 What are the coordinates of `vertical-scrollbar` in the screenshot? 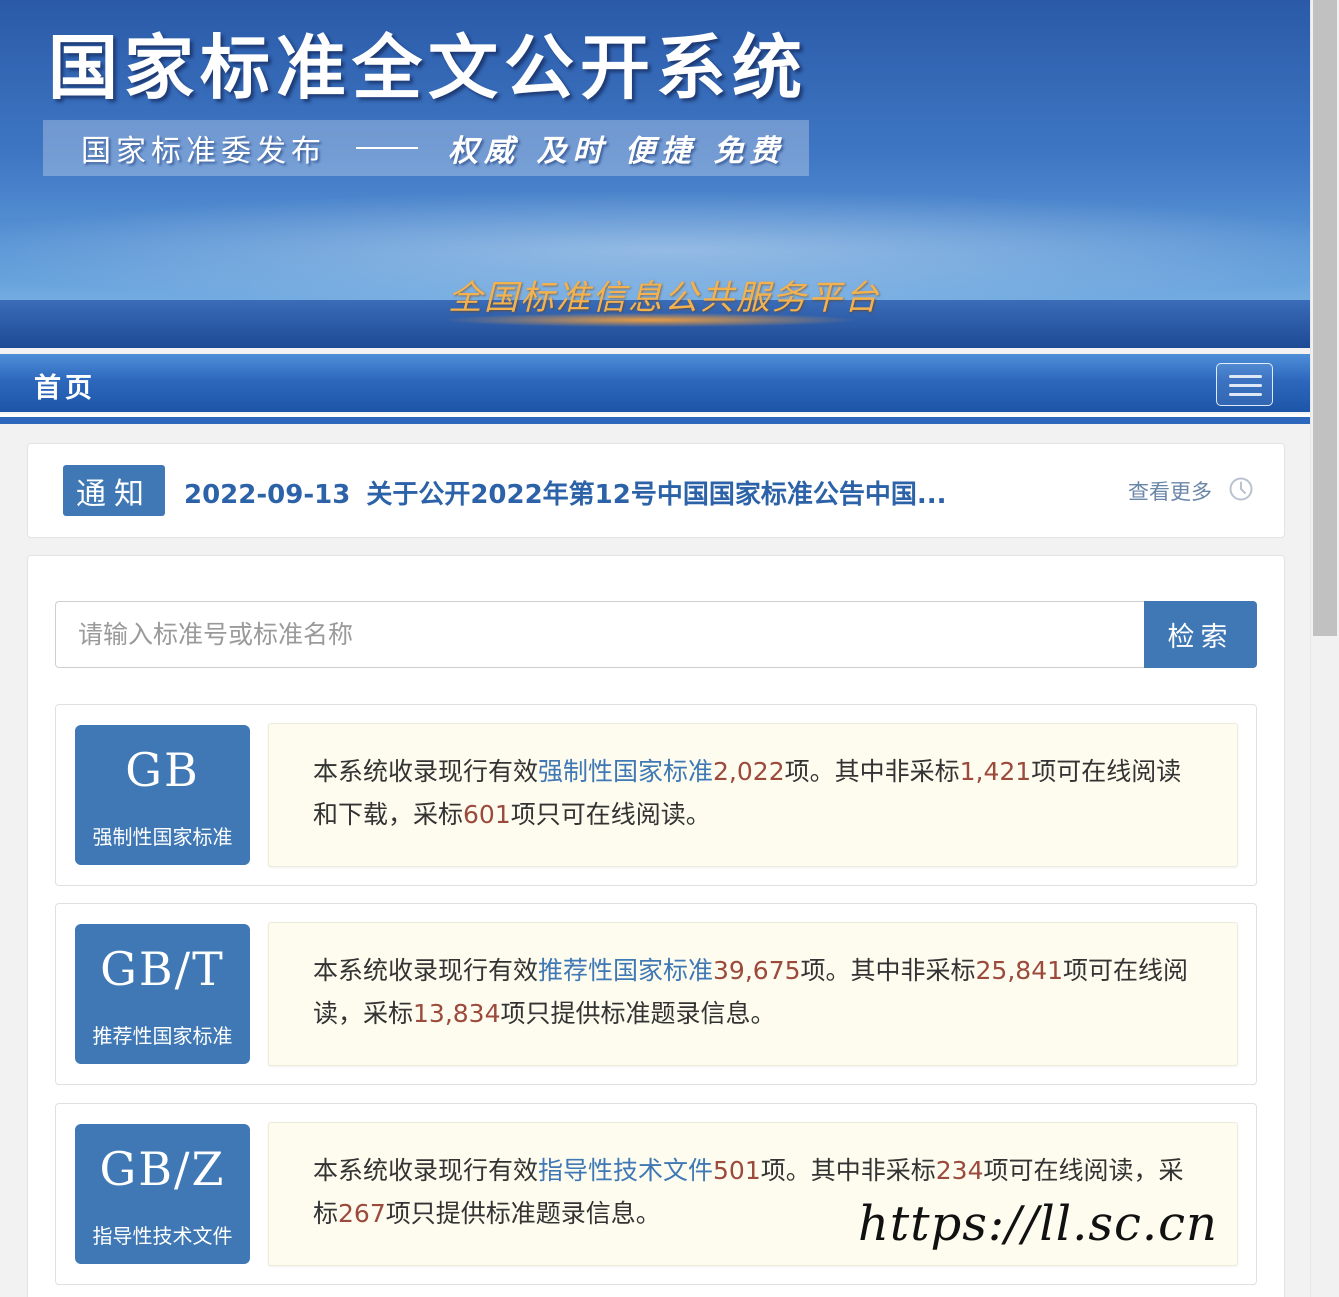 It's located at (1324, 648).